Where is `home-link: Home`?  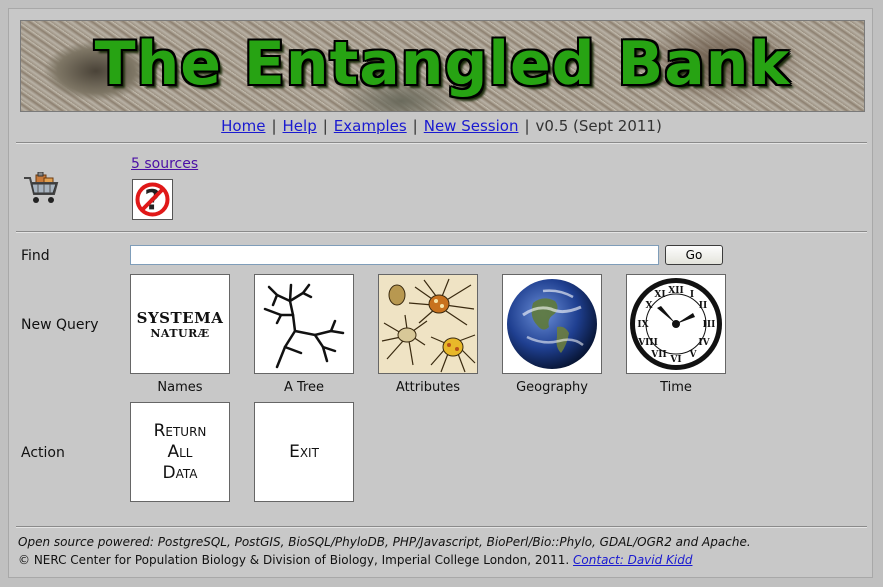
home-link: Home is located at coordinates (243, 126).